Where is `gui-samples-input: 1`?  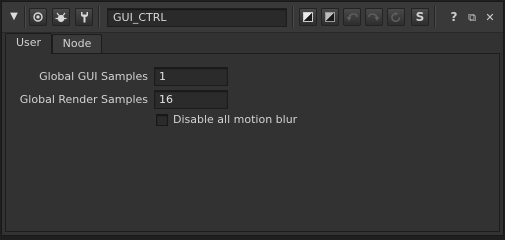 gui-samples-input: 1 is located at coordinates (191, 76).